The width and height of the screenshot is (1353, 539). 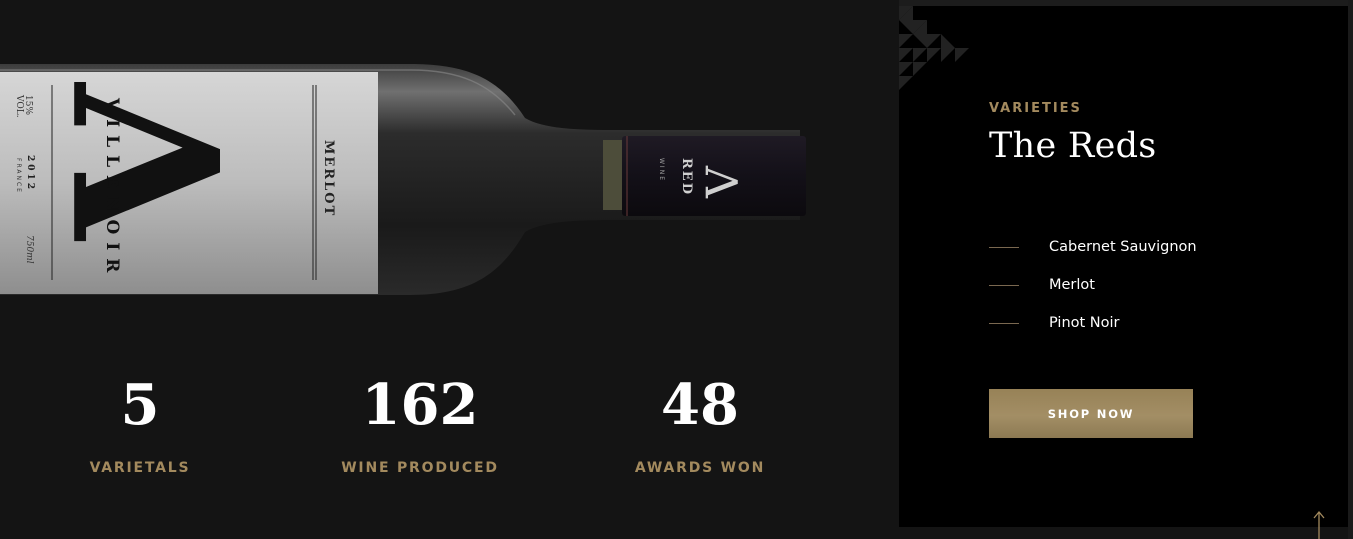 I want to click on stat-wine-produced: 162 WINE PRODUCED, so click(x=420, y=423).